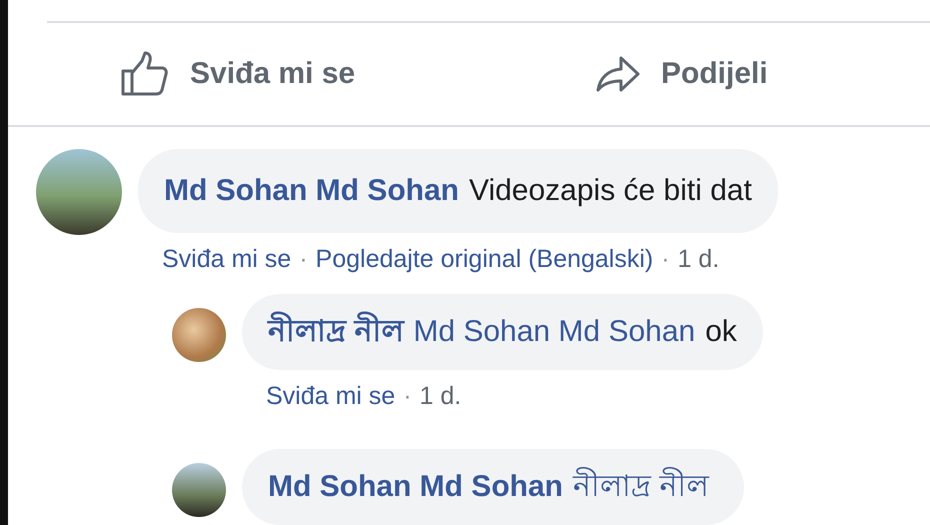  I want to click on mention-link: নীলাদ্র নীল, so click(640, 486).